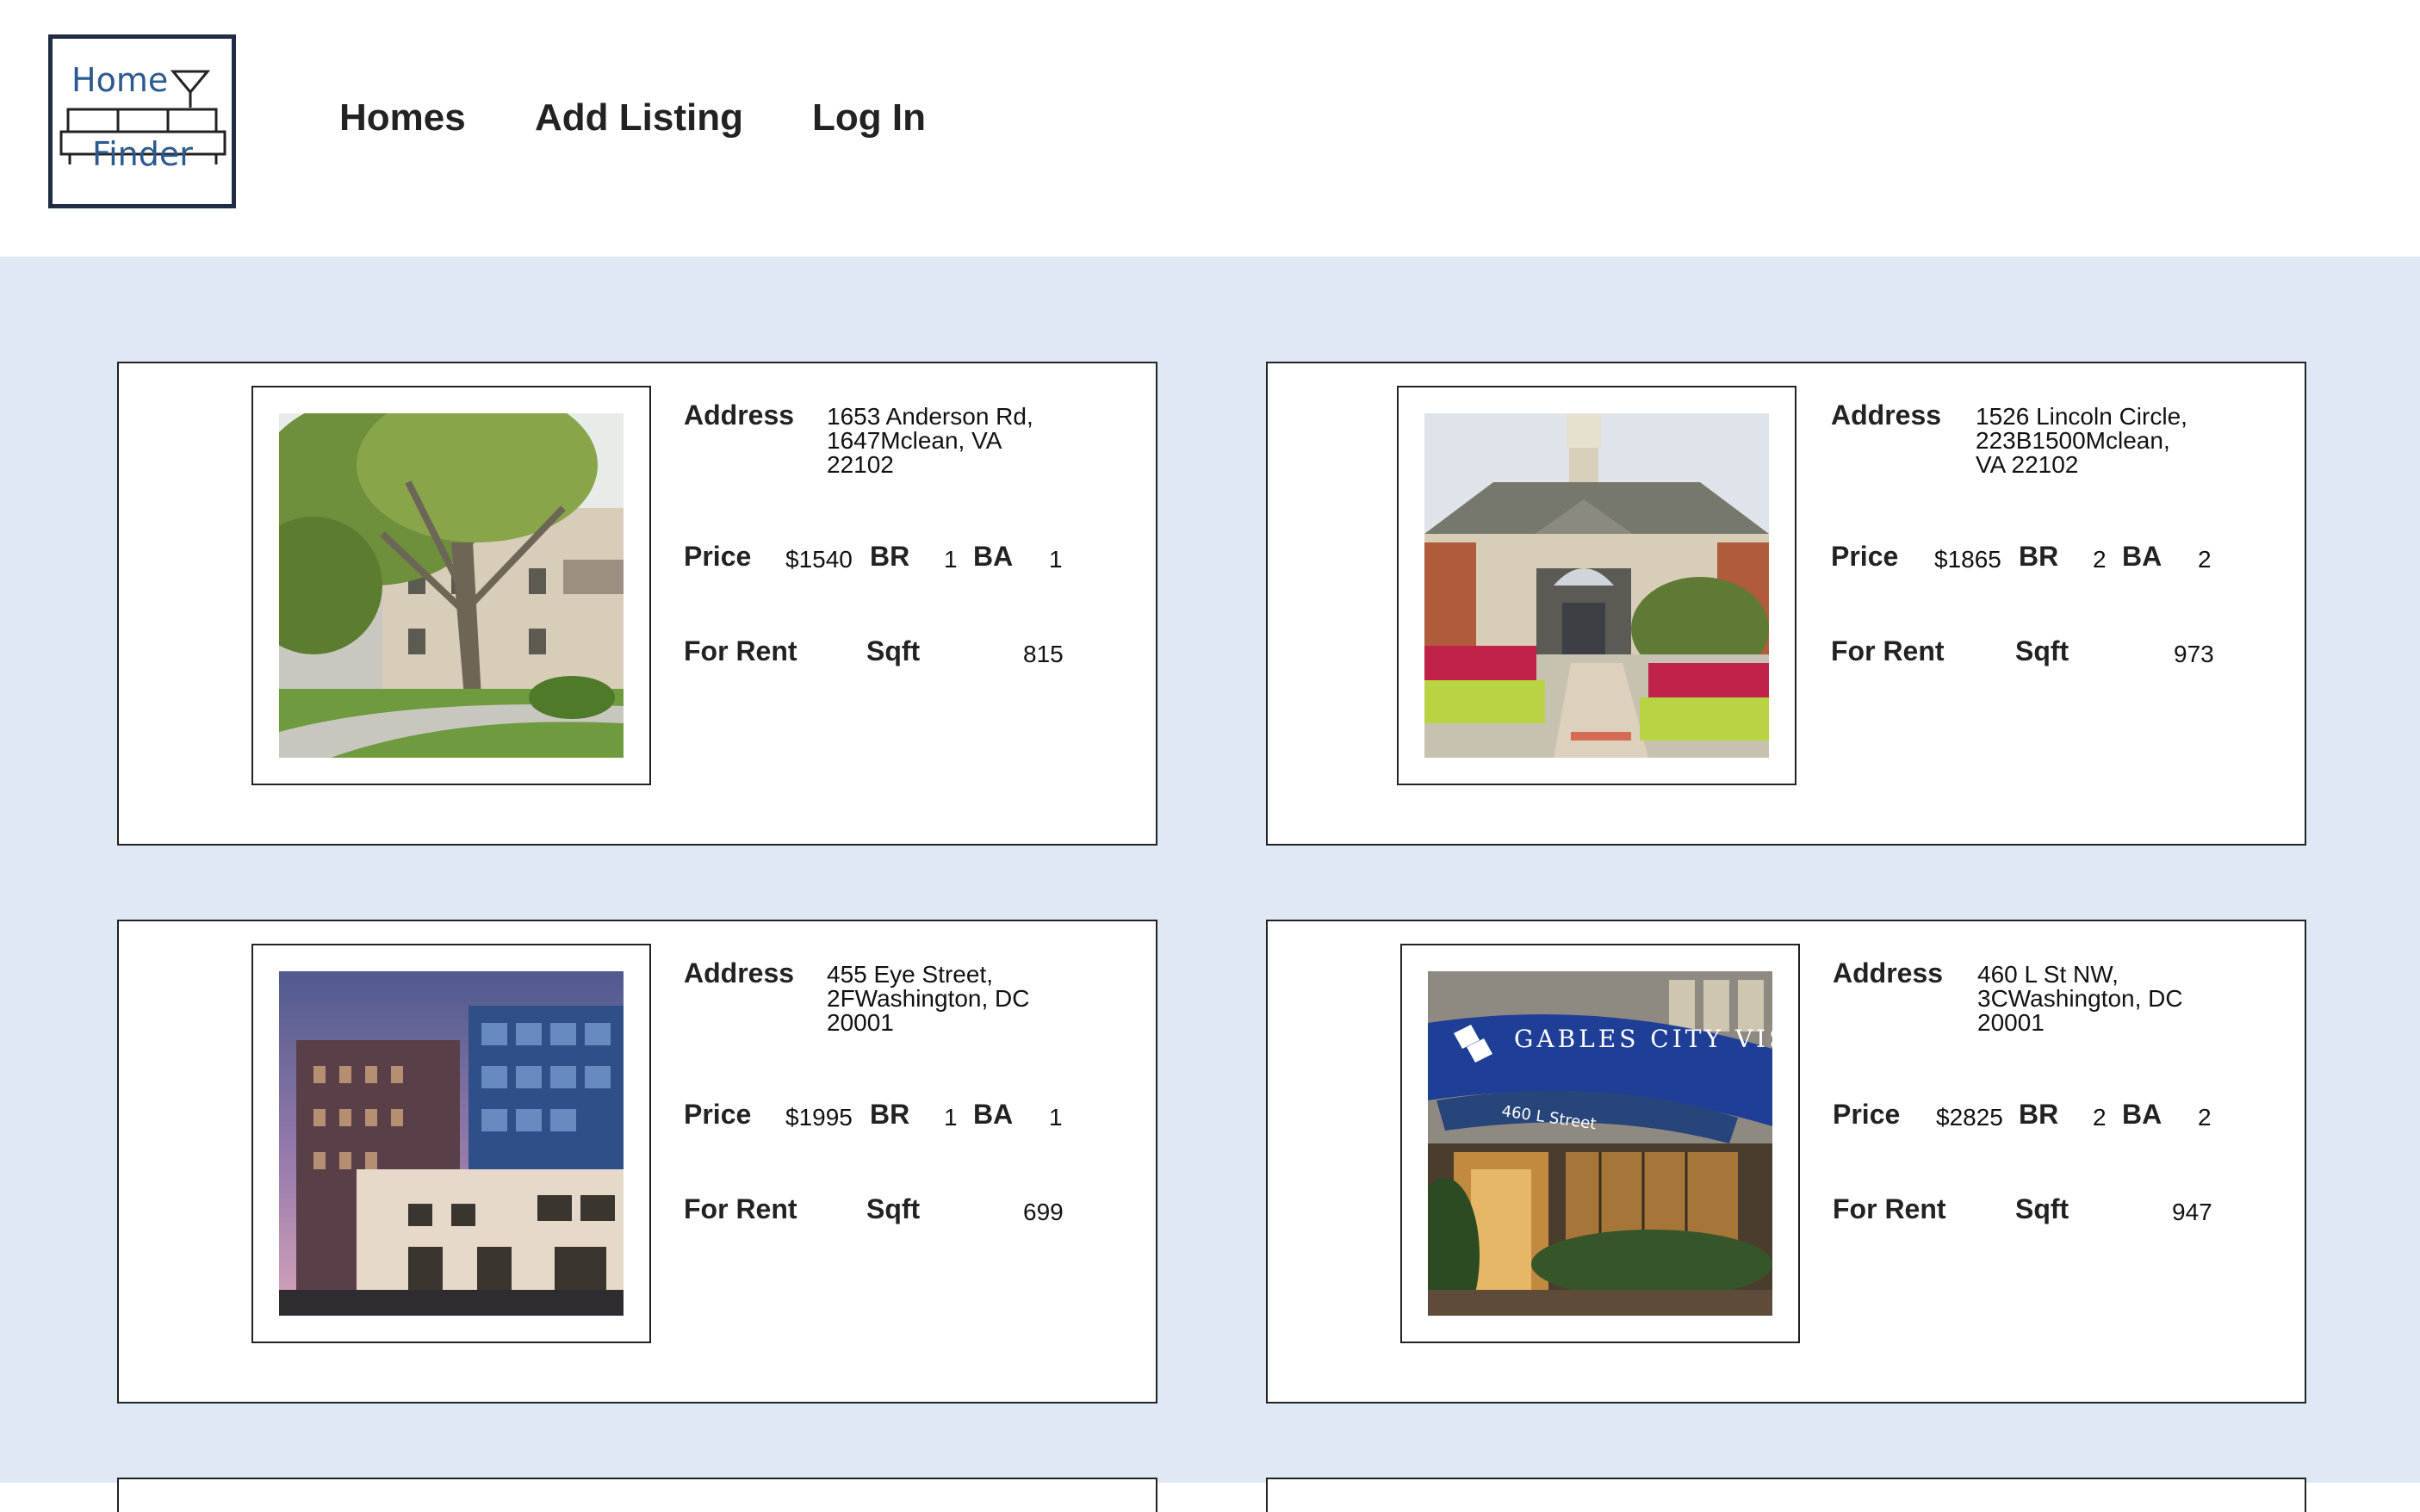 This screenshot has height=1512, width=2420. Describe the element at coordinates (930, 440) in the screenshot. I see `address-value: 1653 Anderson Rd, 1647Mclean, VA 22102` at that location.